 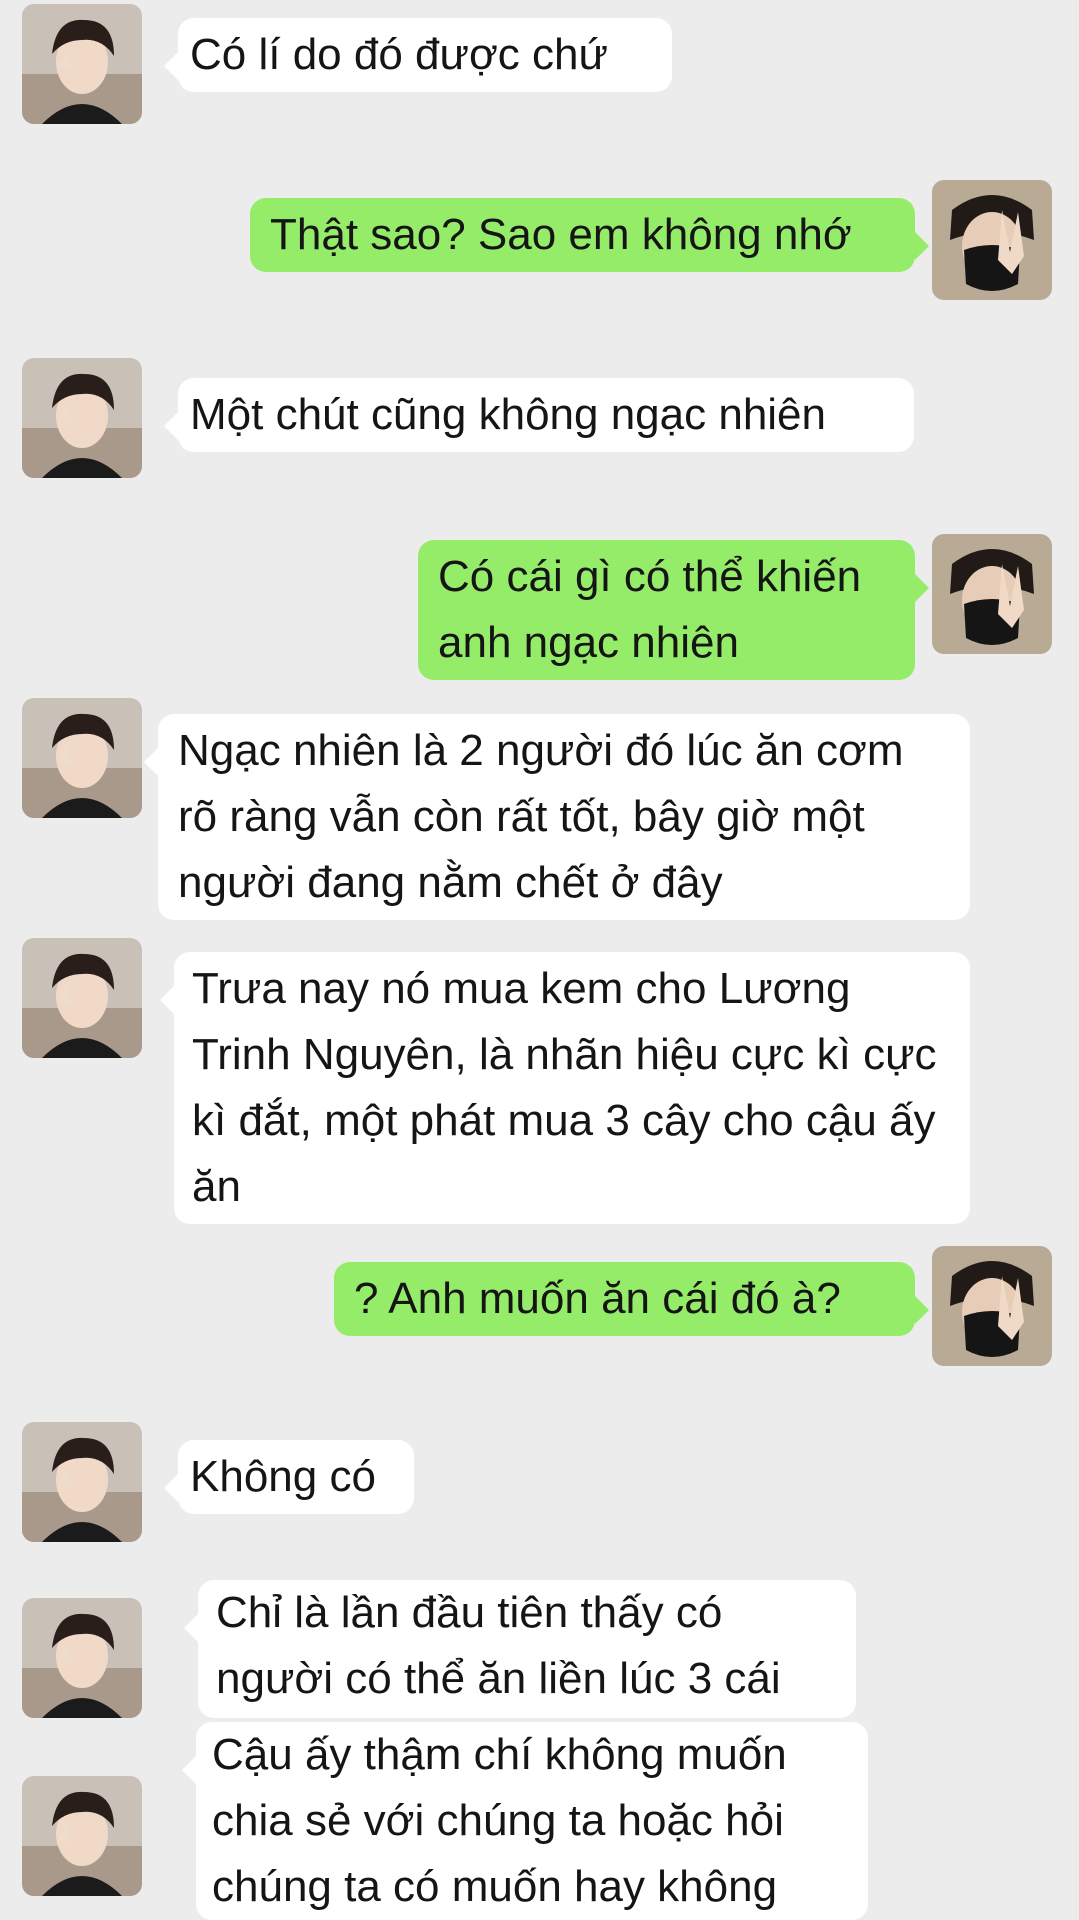 I want to click on message-bubble: Có lí do đó được chứ, so click(x=418, y=55).